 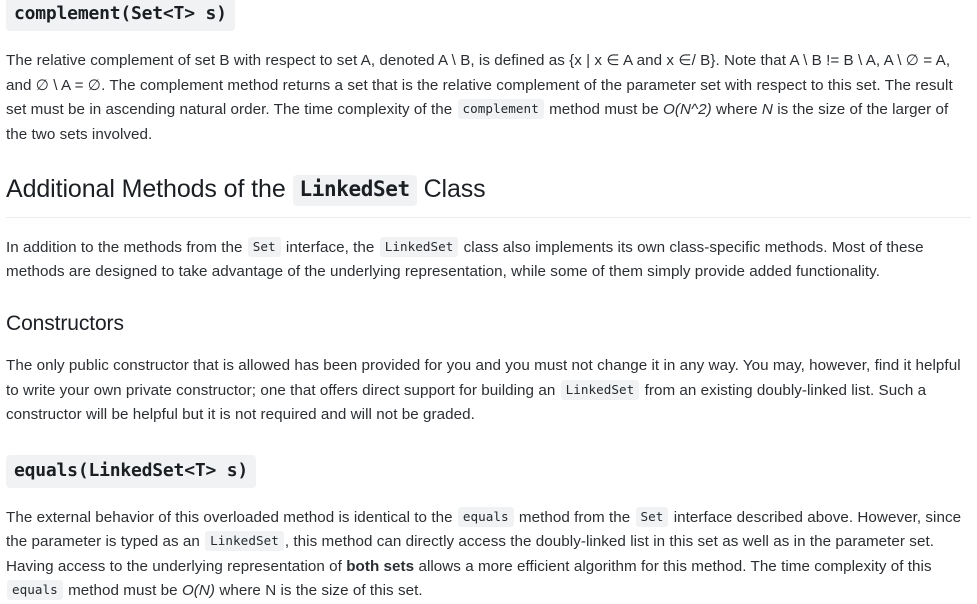 What do you see at coordinates (146, 189) in the screenshot?
I see `heading-prefix-text: Additional Methods of the` at bounding box center [146, 189].